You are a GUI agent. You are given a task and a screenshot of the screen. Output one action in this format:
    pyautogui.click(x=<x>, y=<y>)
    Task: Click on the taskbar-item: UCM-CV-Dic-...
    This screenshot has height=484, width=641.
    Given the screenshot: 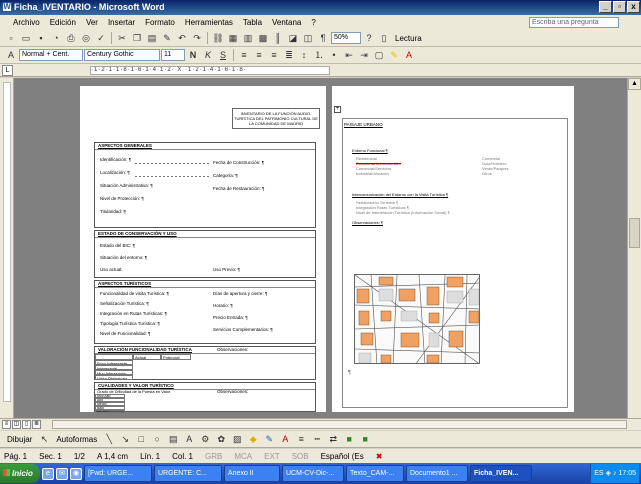 What is the action you would take?
    pyautogui.click(x=313, y=473)
    